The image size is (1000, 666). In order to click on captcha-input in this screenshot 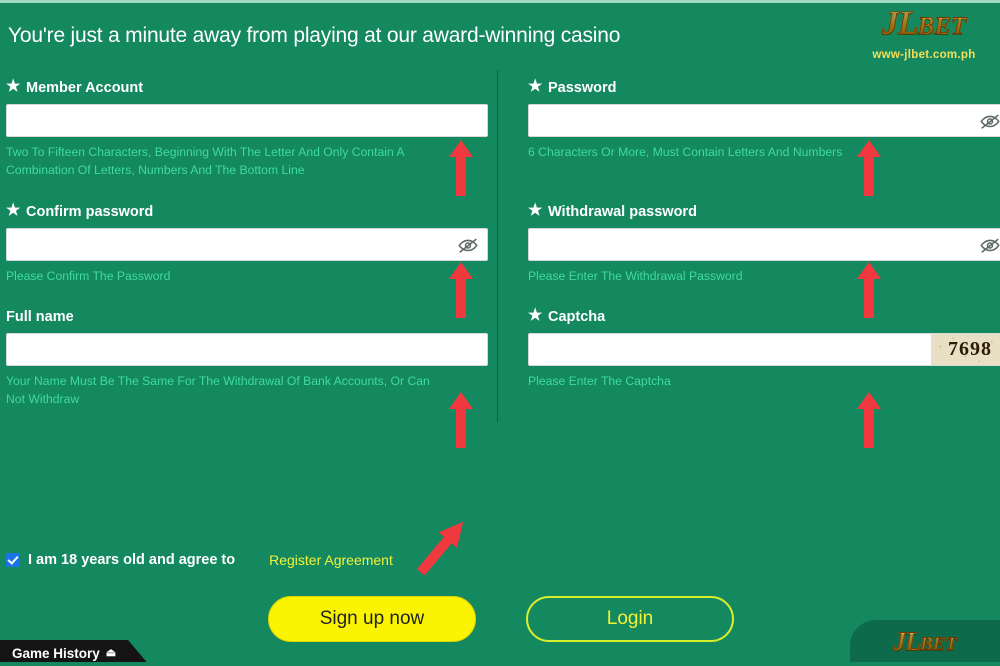, I will do `click(730, 349)`.